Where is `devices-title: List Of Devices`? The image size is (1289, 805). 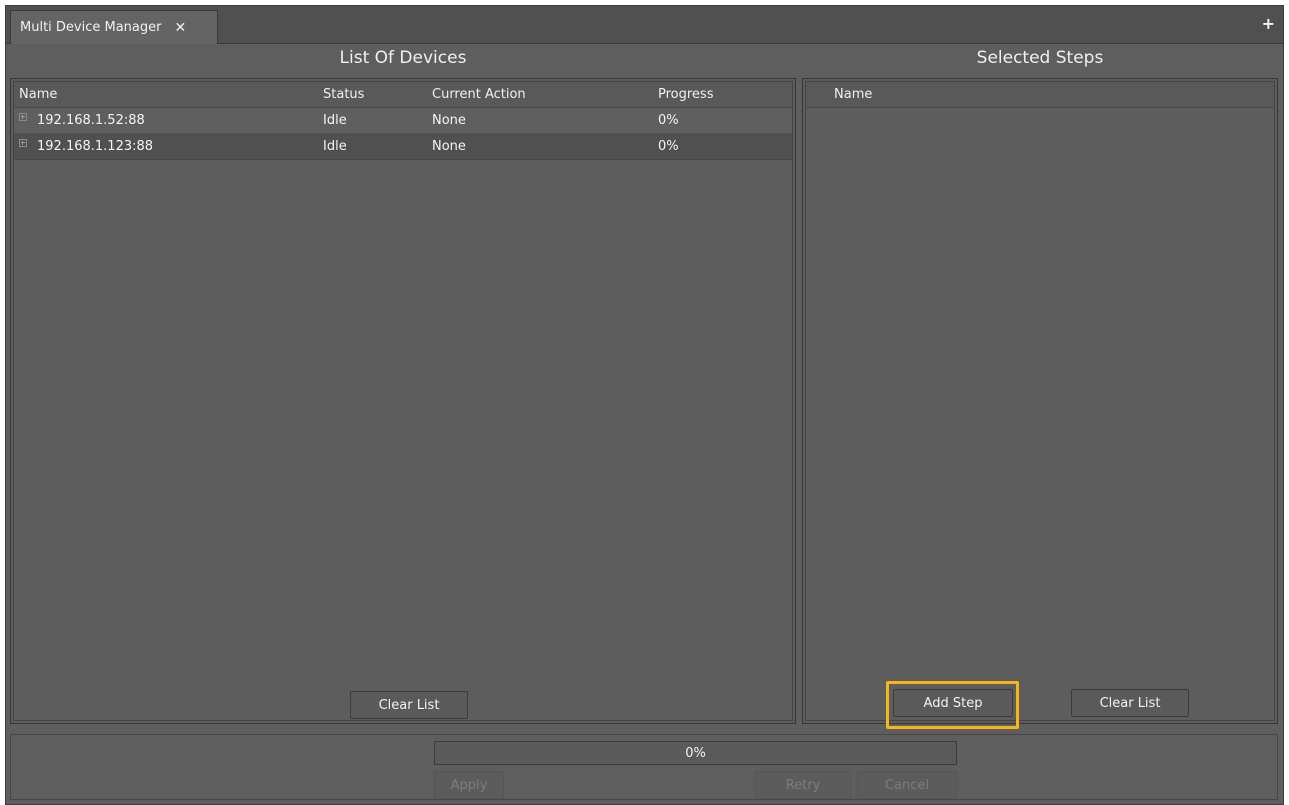
devices-title: List Of Devices is located at coordinates (403, 58).